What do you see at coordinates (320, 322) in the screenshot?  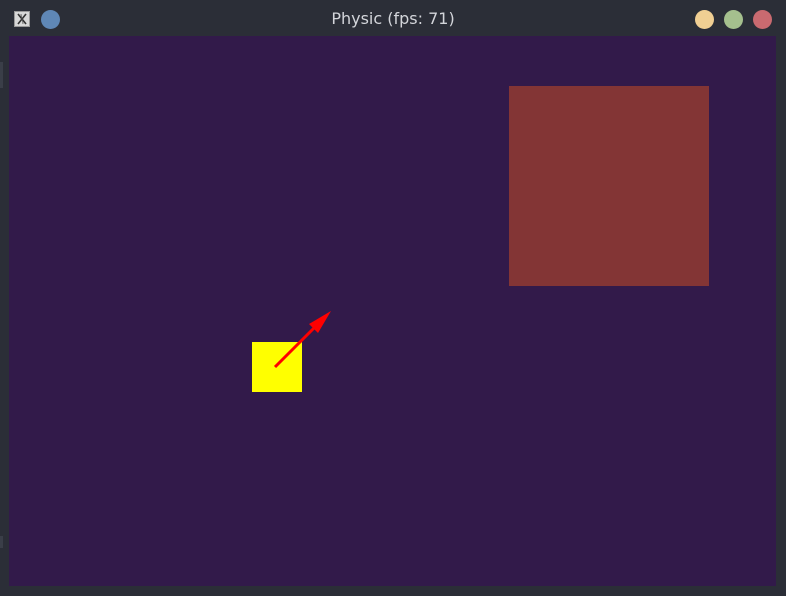 I see `velocity-arrow-head` at bounding box center [320, 322].